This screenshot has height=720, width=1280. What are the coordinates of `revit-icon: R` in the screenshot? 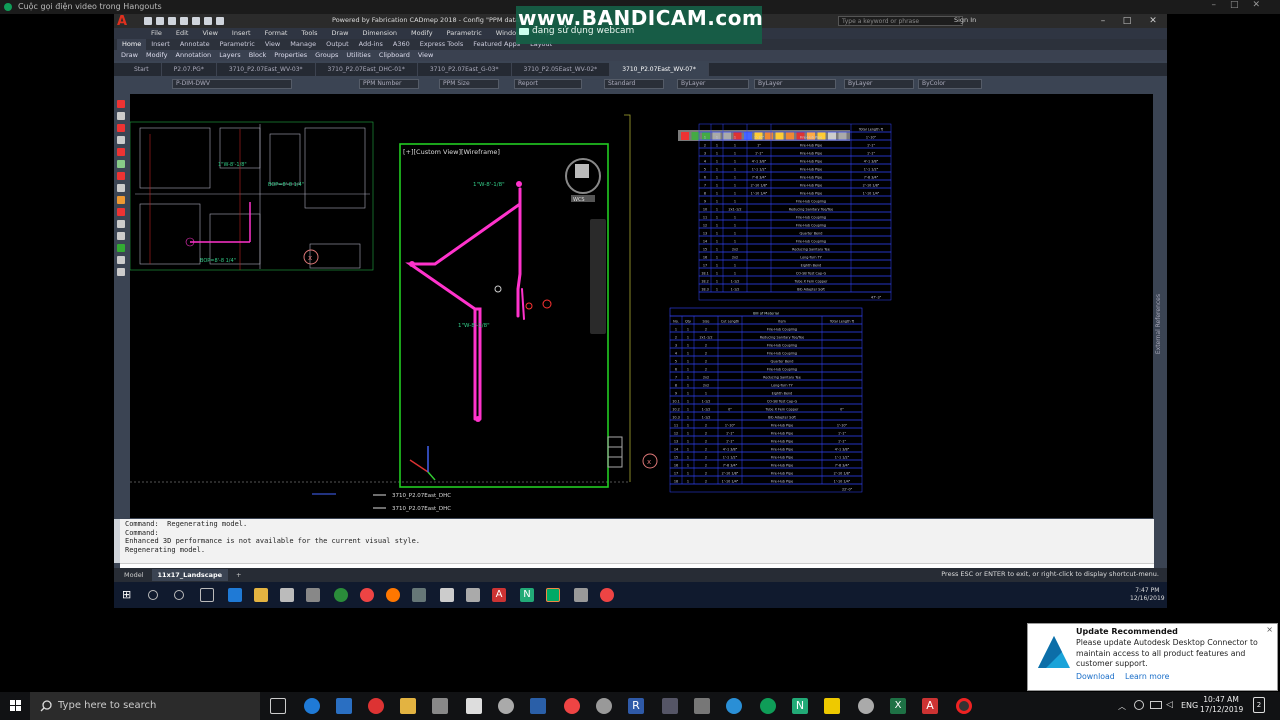 It's located at (636, 706).